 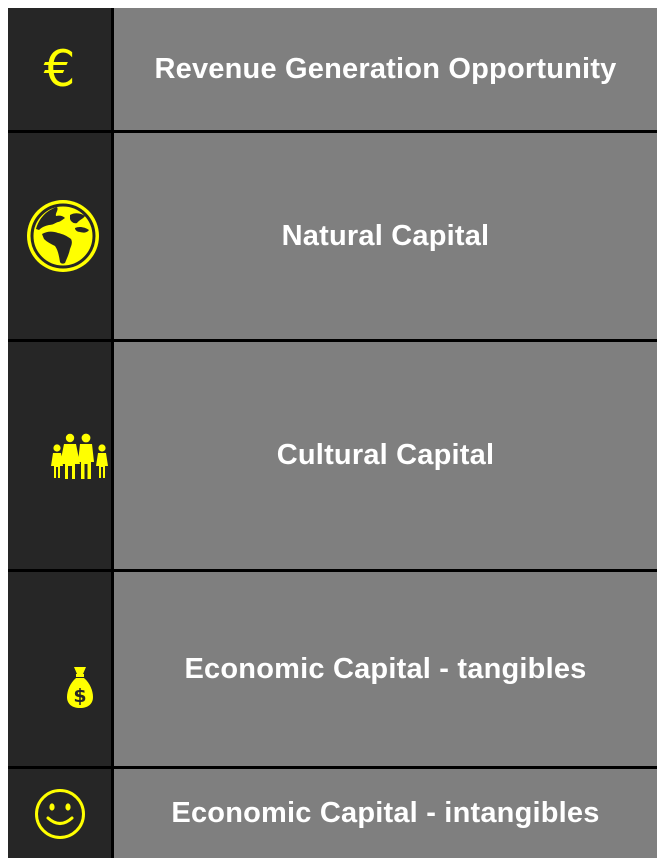 I want to click on icon-cell: €, so click(x=59, y=69).